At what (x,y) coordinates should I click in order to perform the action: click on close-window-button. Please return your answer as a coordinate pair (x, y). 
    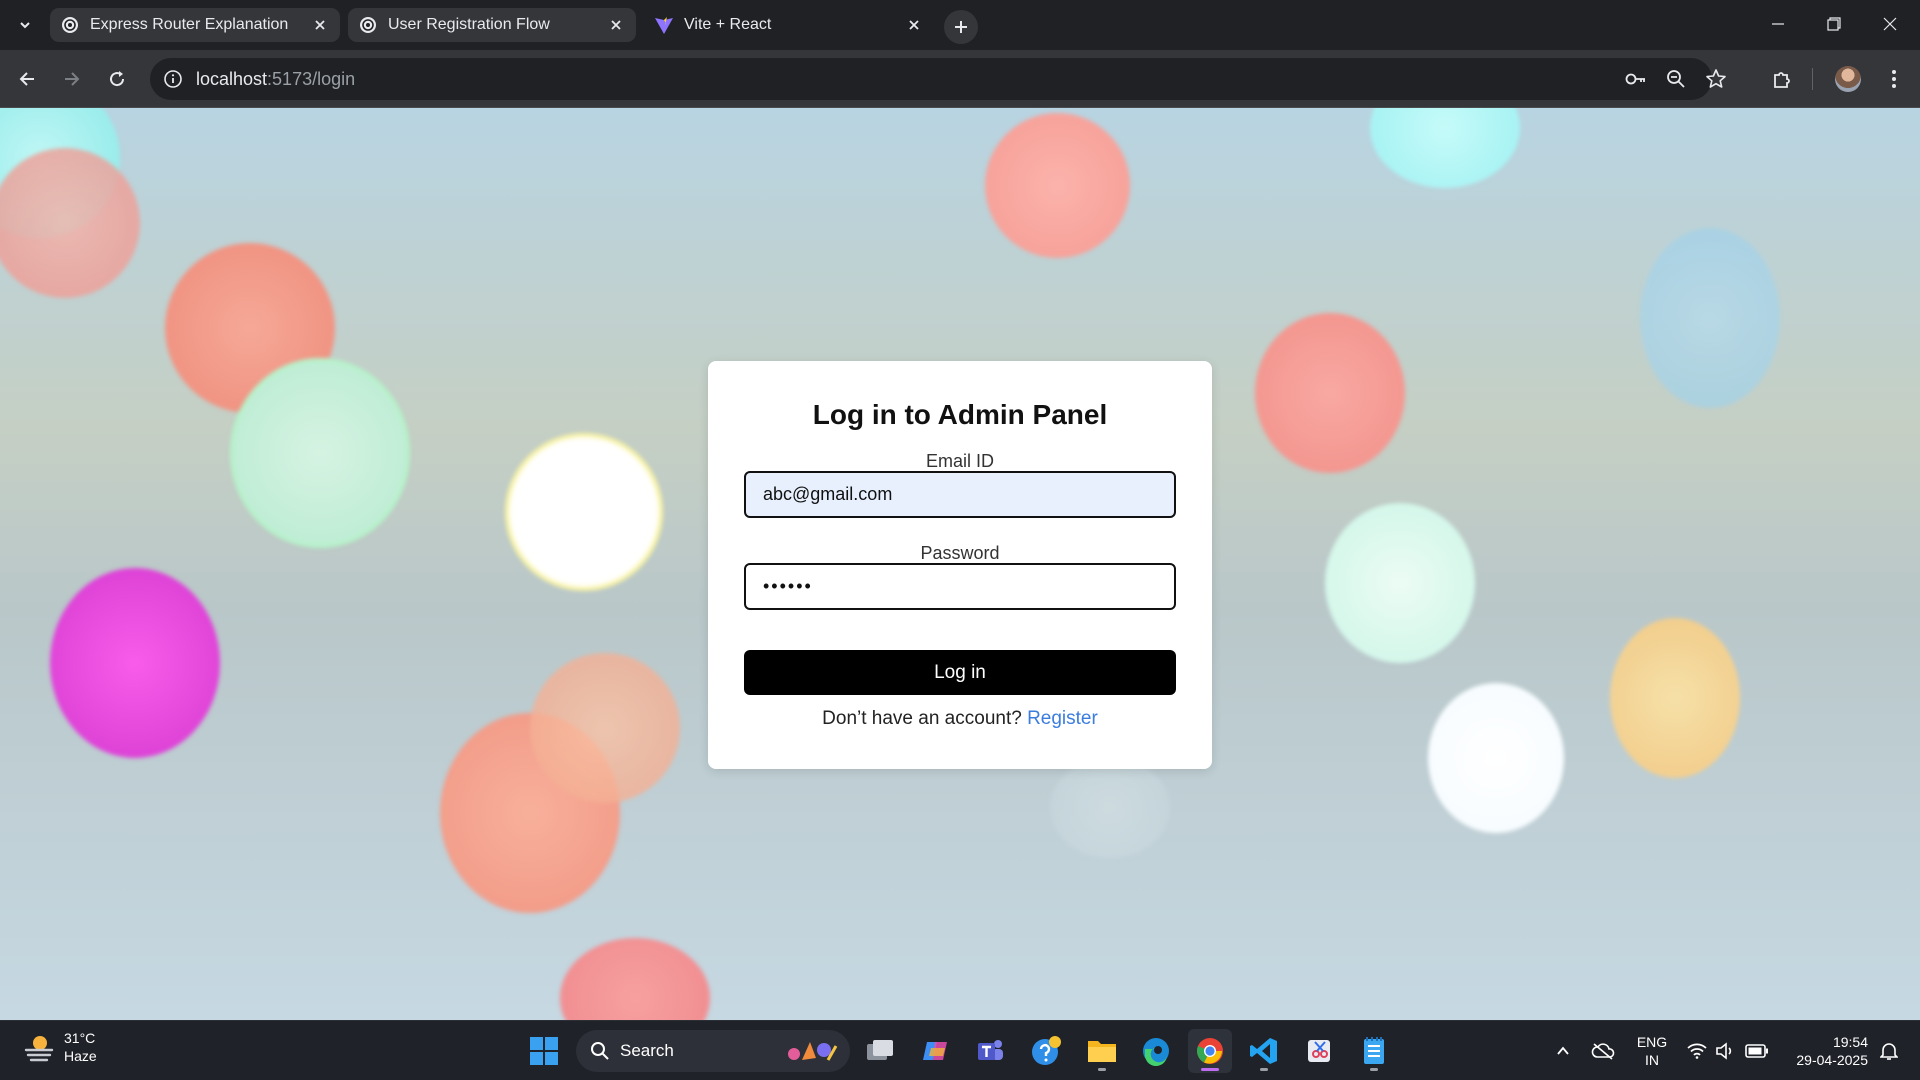
    Looking at the image, I should click on (1890, 24).